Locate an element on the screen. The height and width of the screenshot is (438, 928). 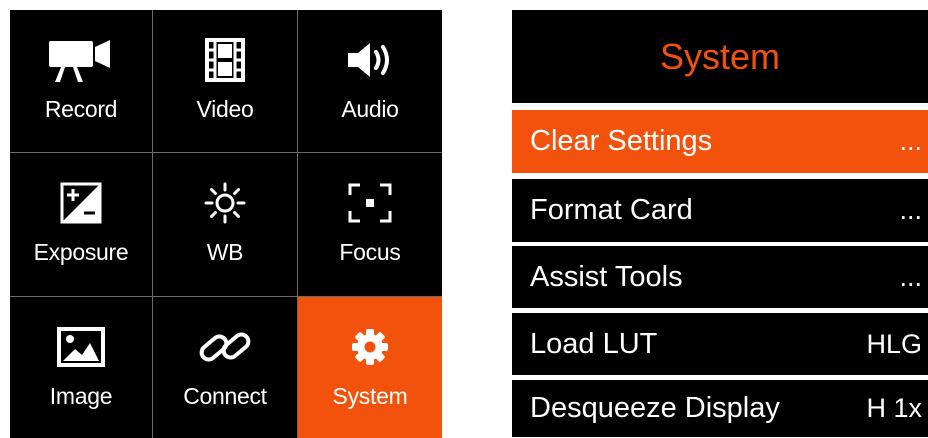
menu-item-audio: Audio is located at coordinates (370, 81).